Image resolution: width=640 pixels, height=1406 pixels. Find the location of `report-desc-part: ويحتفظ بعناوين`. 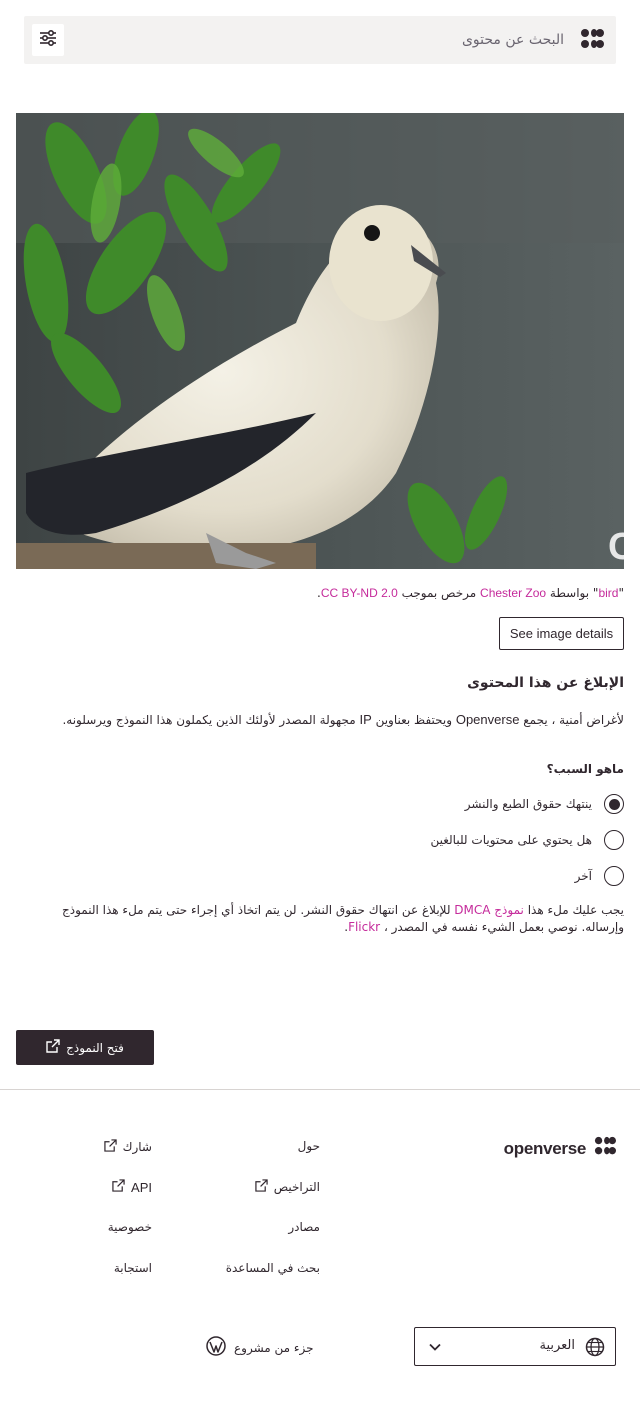

report-desc-part: ويحتفظ بعناوين is located at coordinates (413, 720).